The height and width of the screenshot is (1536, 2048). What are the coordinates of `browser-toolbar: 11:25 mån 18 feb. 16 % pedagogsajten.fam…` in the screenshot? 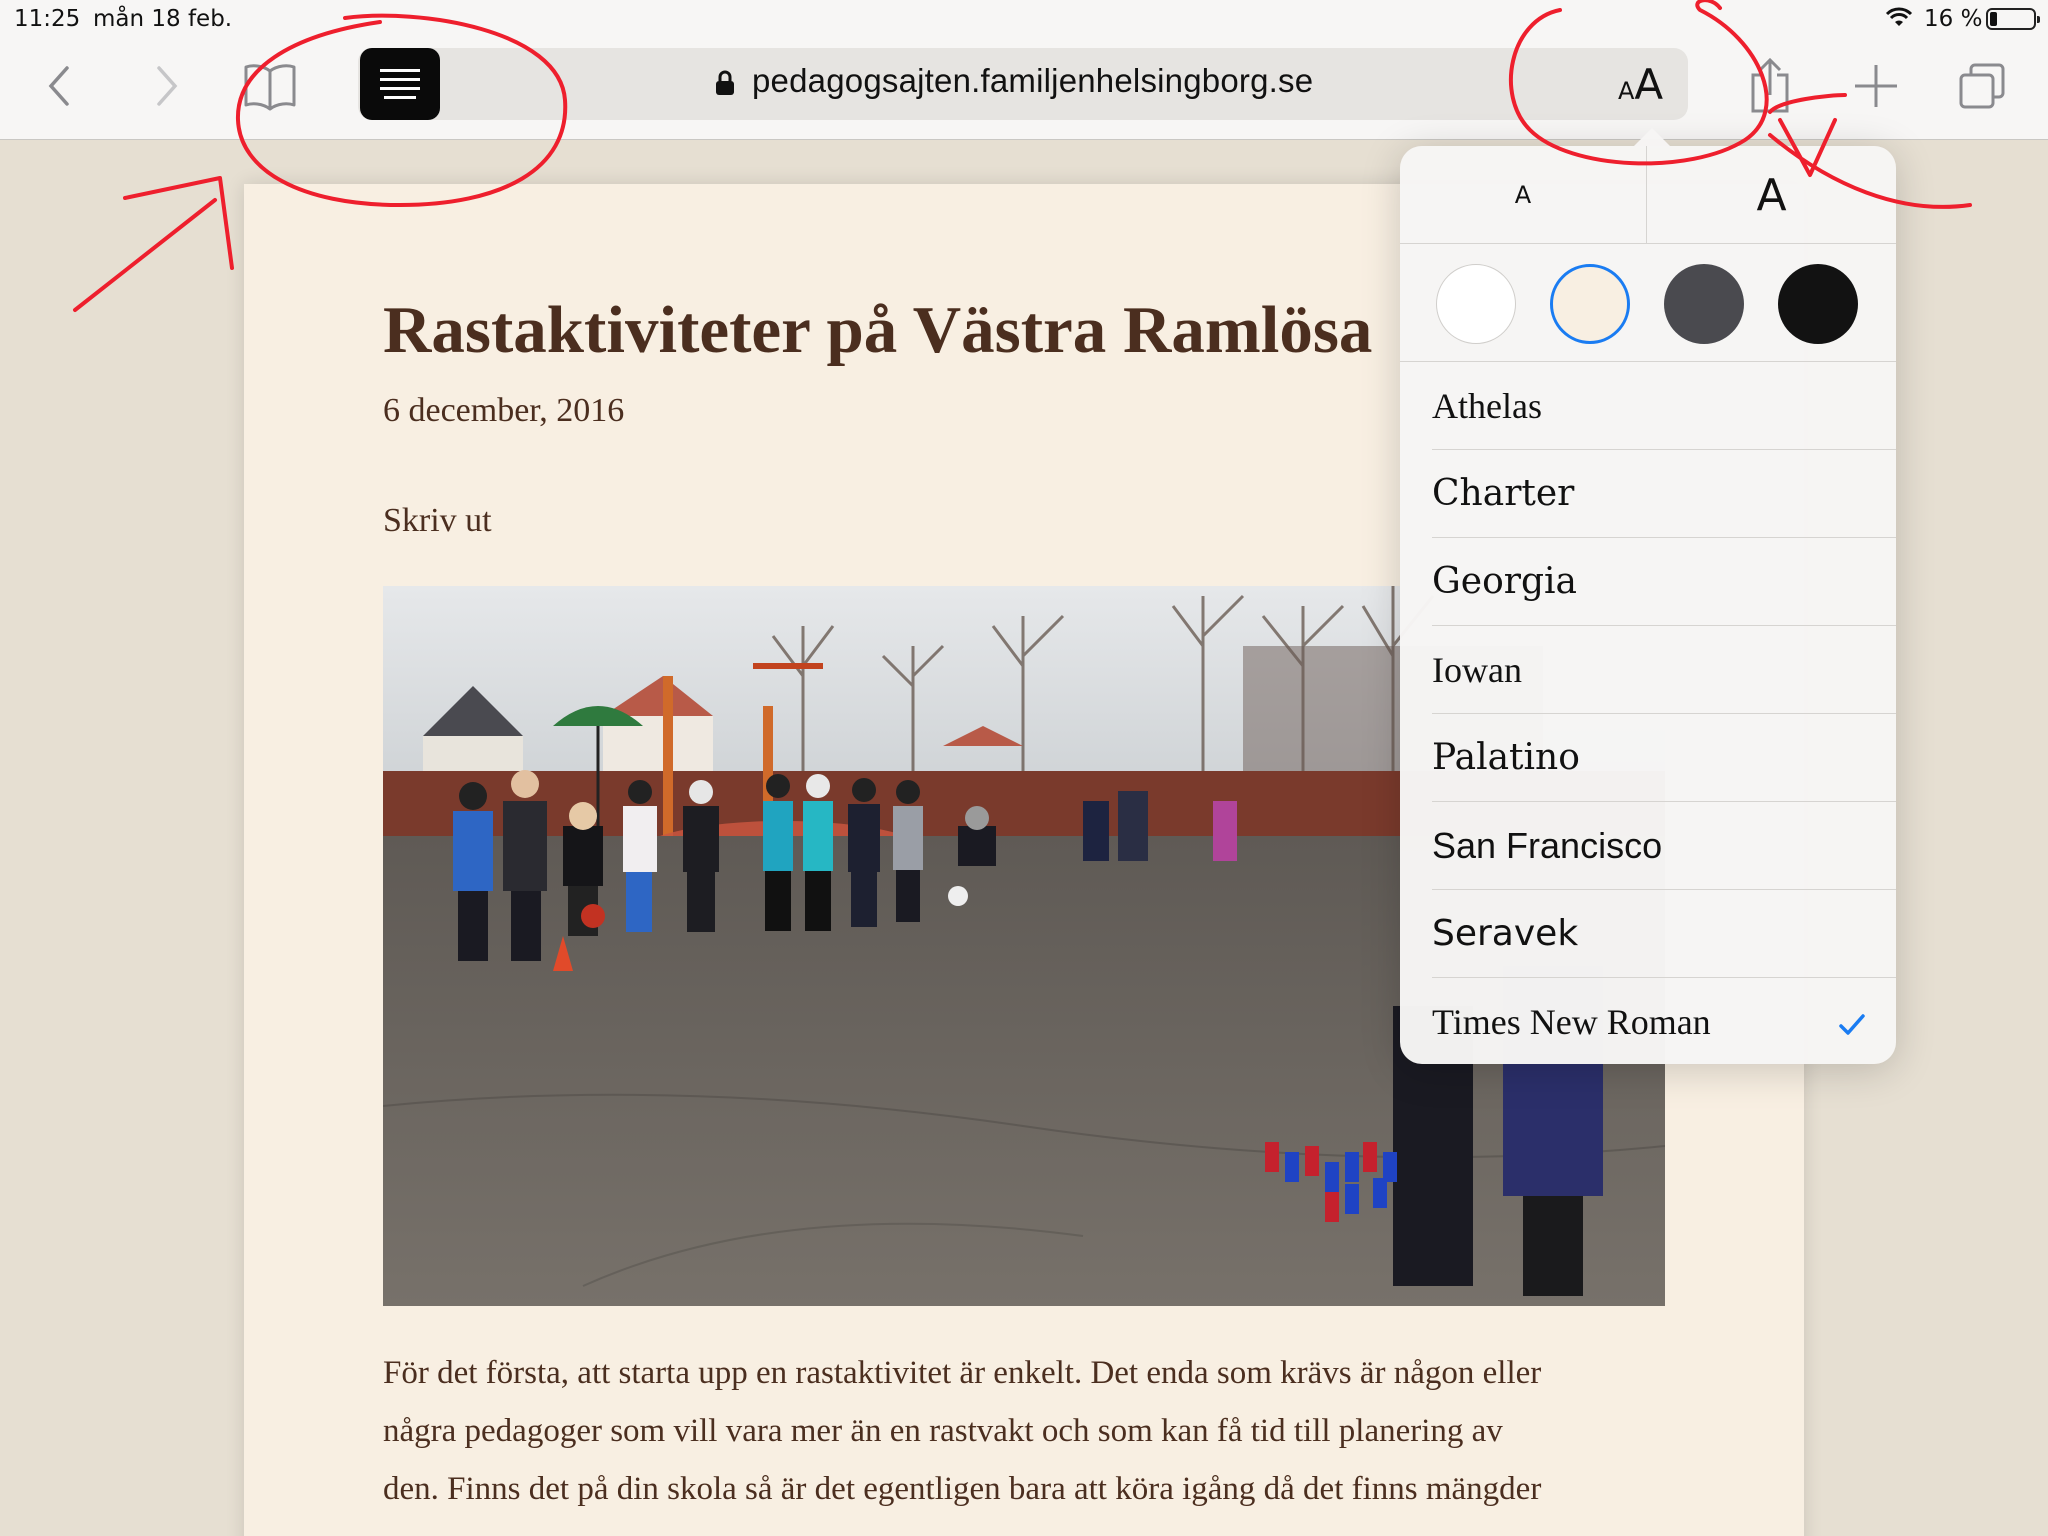 It's located at (1024, 70).